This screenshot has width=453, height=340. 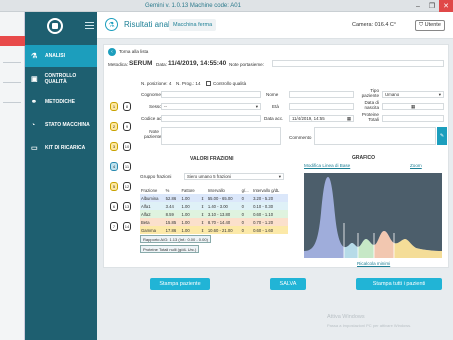 I want to click on electrophoresis-curve, so click(x=373, y=217).